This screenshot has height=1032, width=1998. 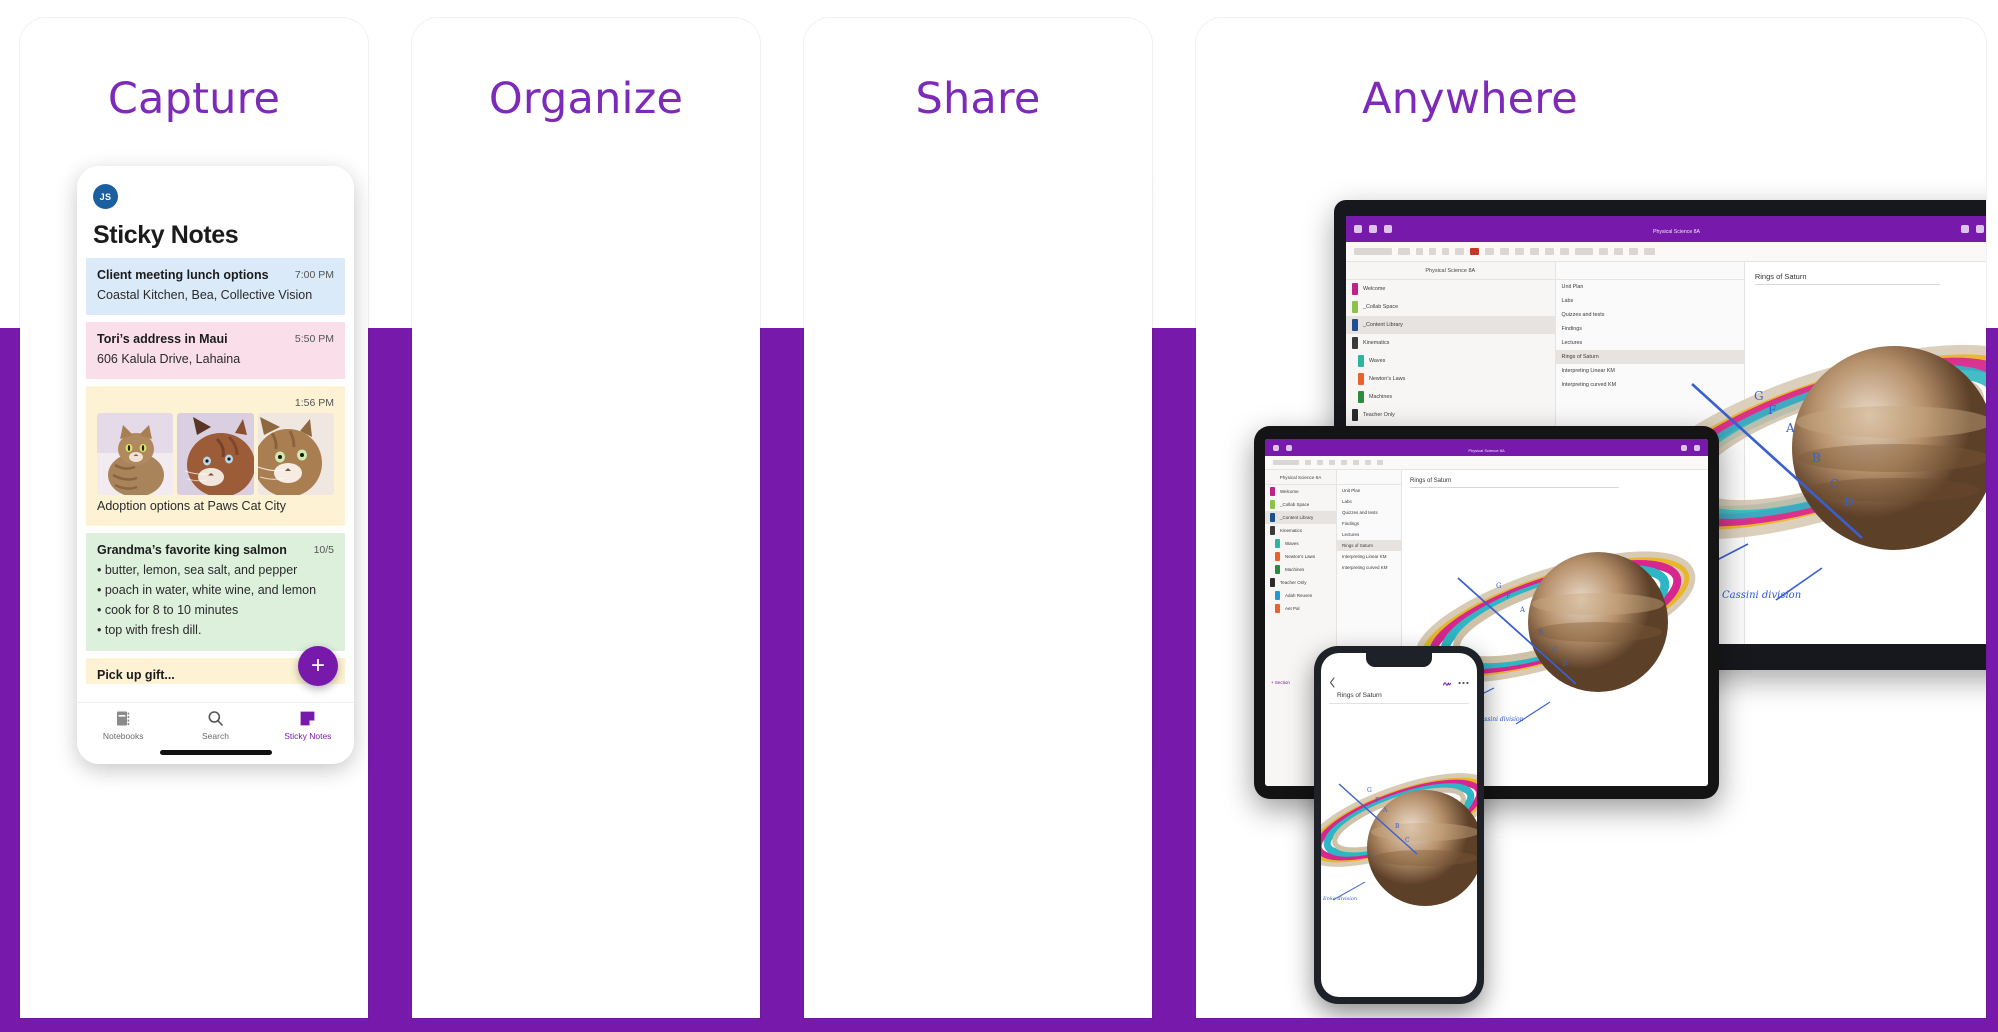 What do you see at coordinates (1549, 251) in the screenshot?
I see `align-button` at bounding box center [1549, 251].